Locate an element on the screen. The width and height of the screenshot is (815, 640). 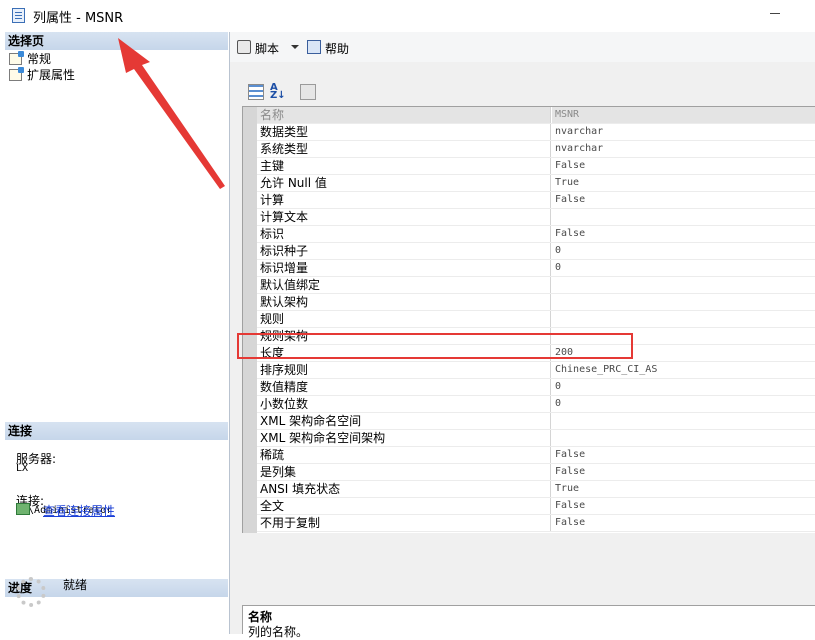
annotation-arrow-icon is located at coordinates (171, 113).